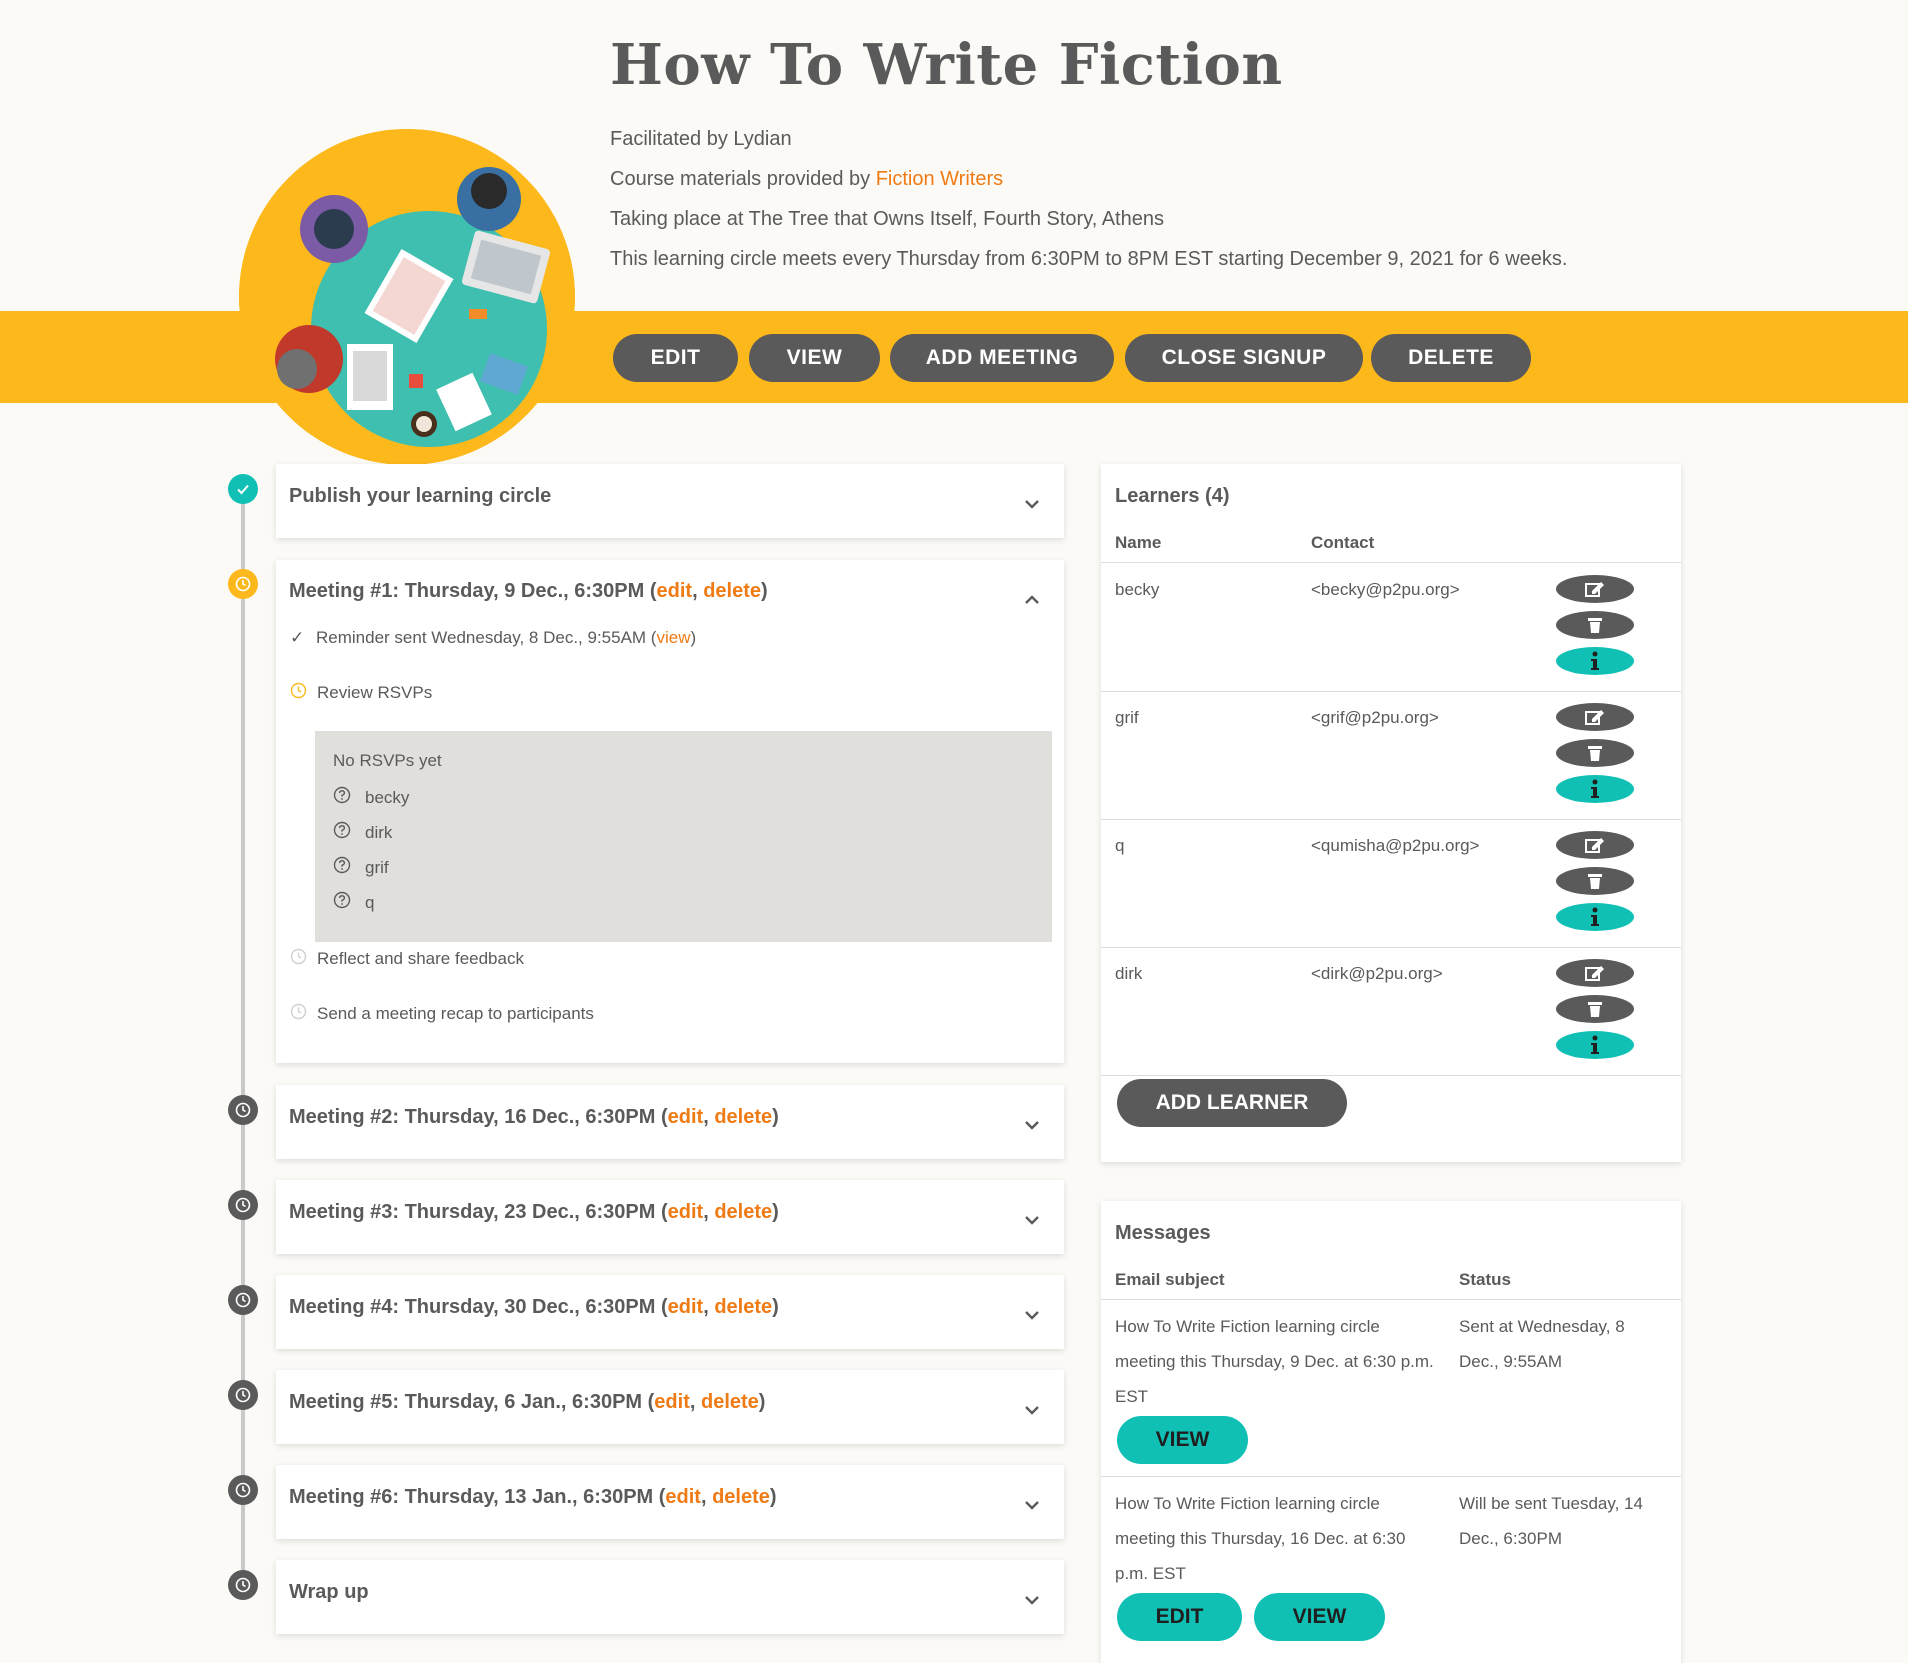  What do you see at coordinates (298, 693) in the screenshot?
I see `pending-clock-icon` at bounding box center [298, 693].